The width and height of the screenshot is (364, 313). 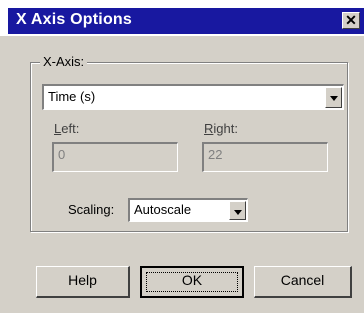 I want to click on help-button-label: Help, so click(x=82, y=280).